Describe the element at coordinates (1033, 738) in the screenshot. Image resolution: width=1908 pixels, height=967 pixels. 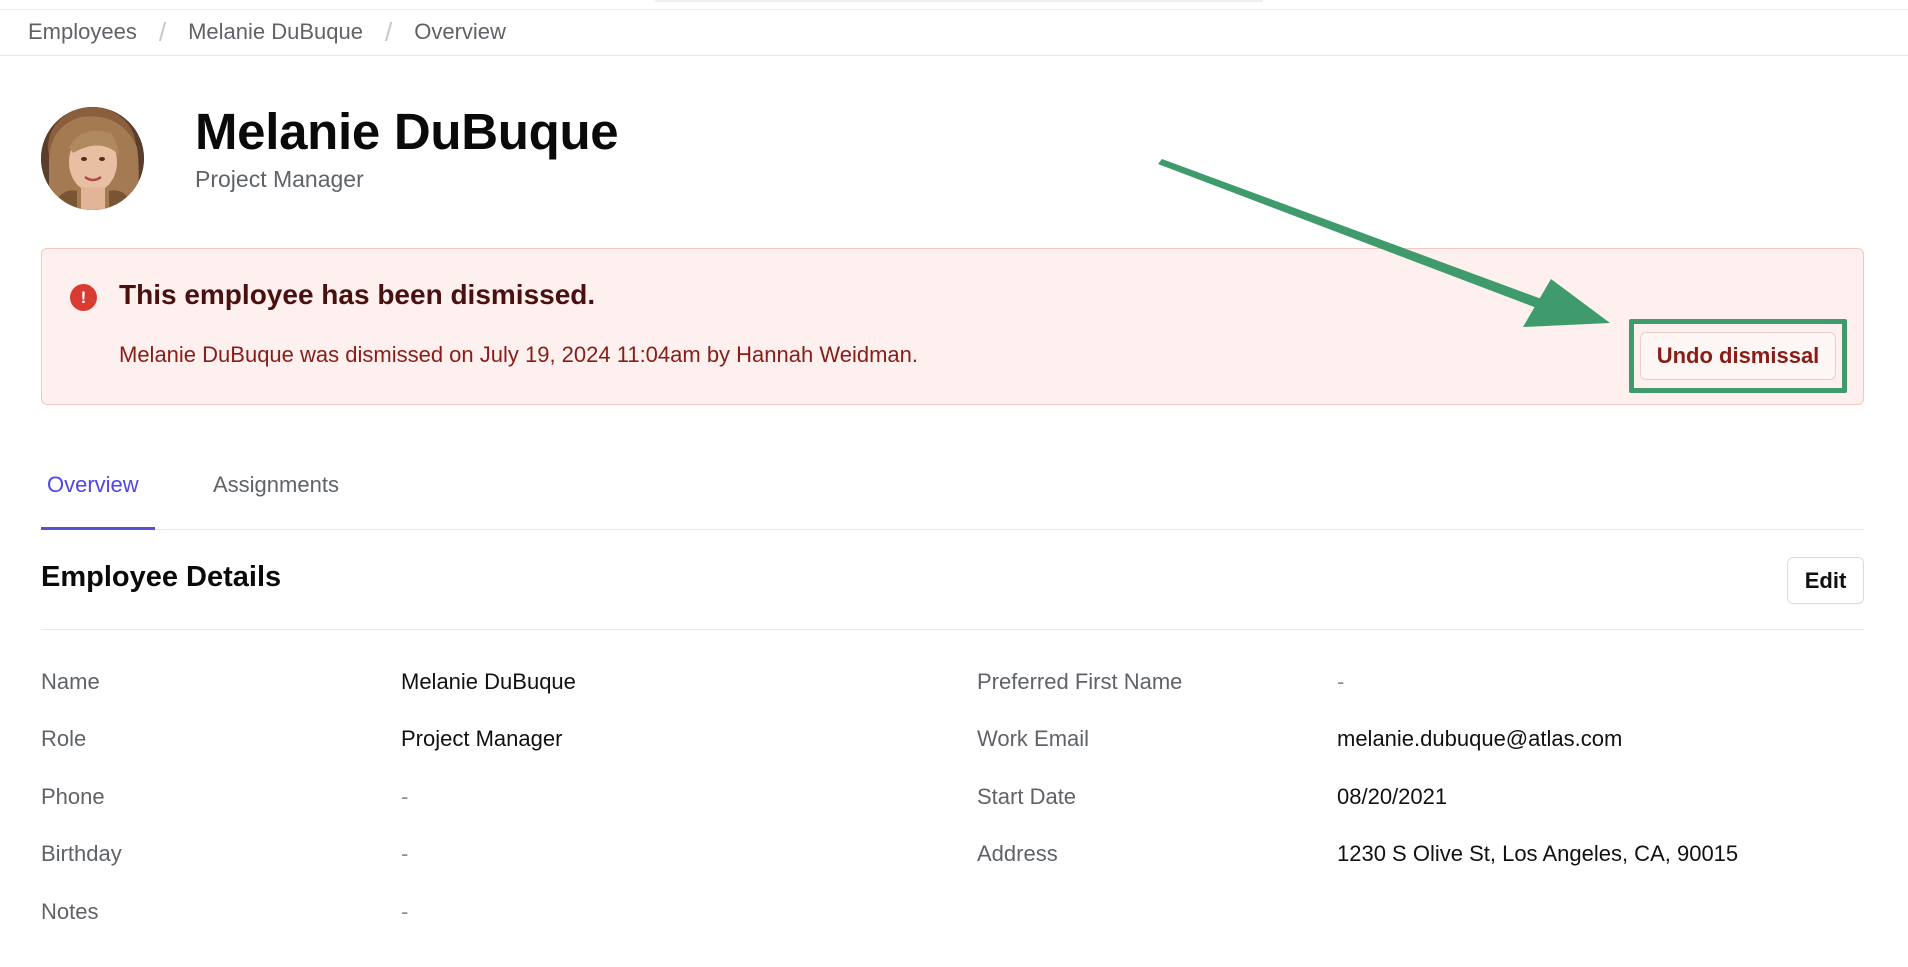
I see `detail-label: Work Email` at that location.